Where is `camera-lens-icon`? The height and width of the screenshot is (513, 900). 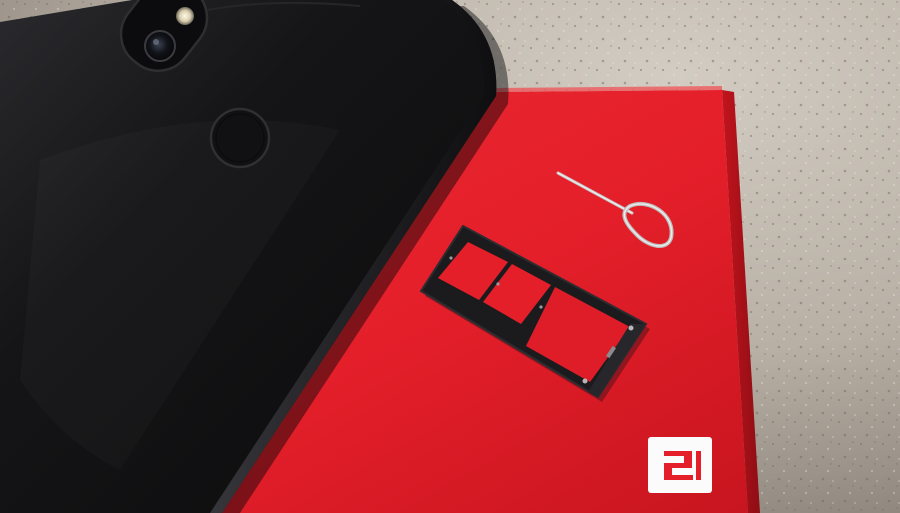 camera-lens-icon is located at coordinates (160, 46).